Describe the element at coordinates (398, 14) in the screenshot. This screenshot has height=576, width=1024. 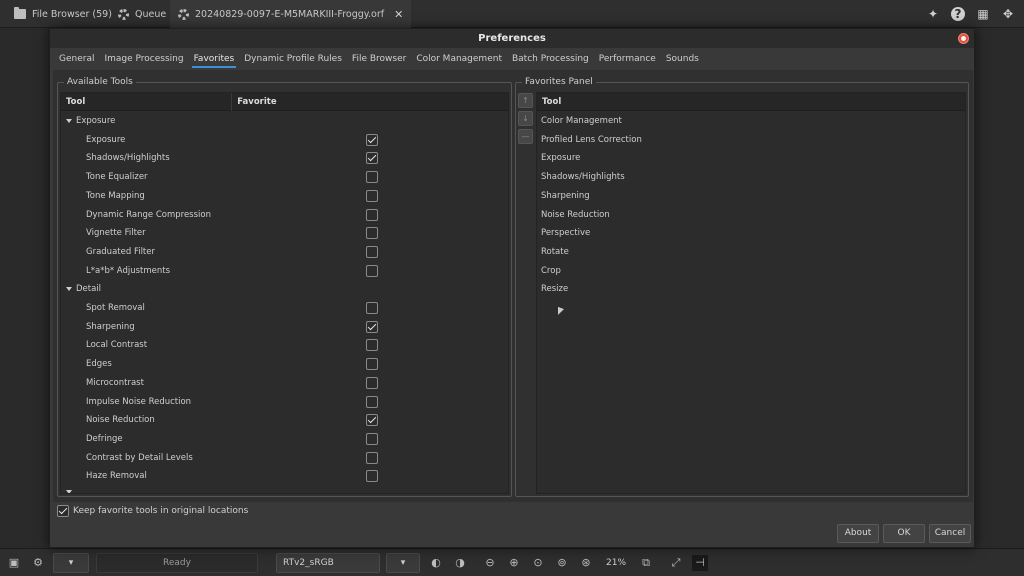
I see `close-icon: ✕` at that location.